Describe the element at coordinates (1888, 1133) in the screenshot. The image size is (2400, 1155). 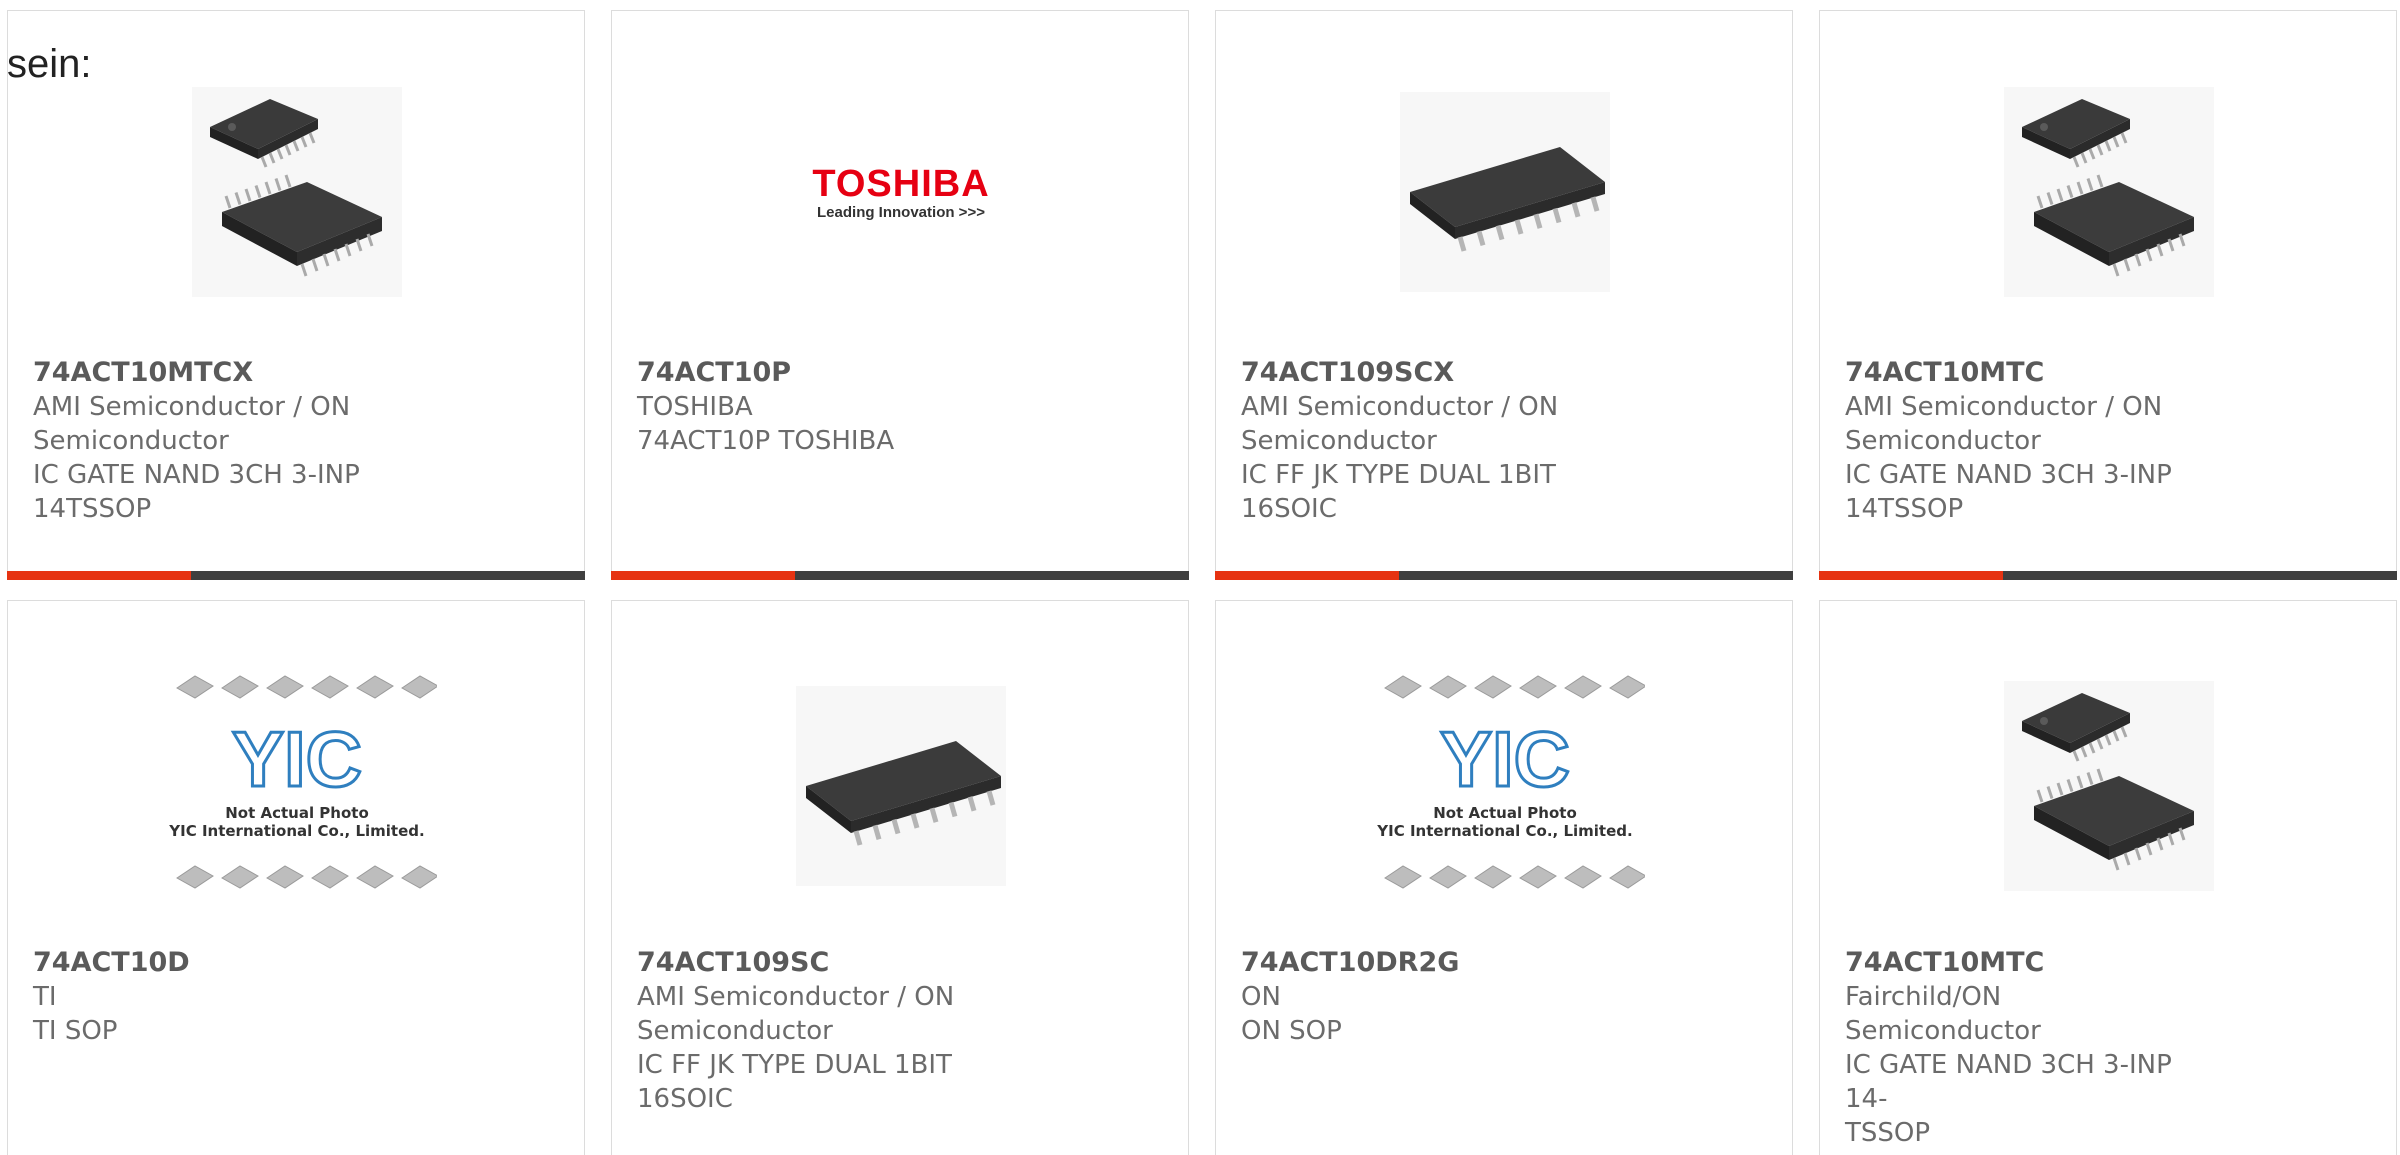
I see `product-detail-line: TSSOP` at that location.